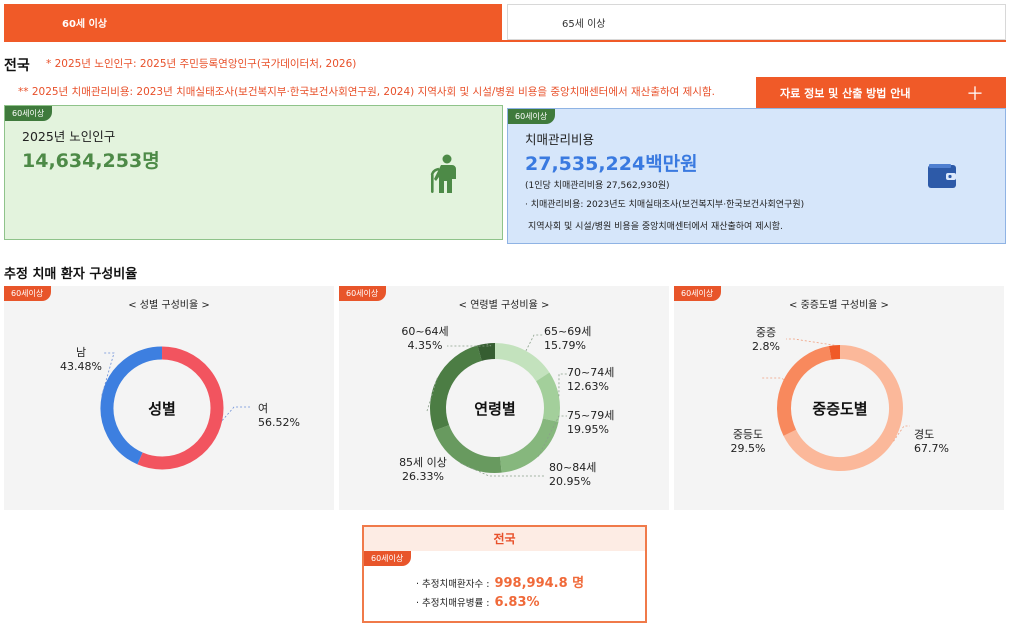  I want to click on data-info-label: 자료 정보 및 산출 방법 안내, so click(845, 93).